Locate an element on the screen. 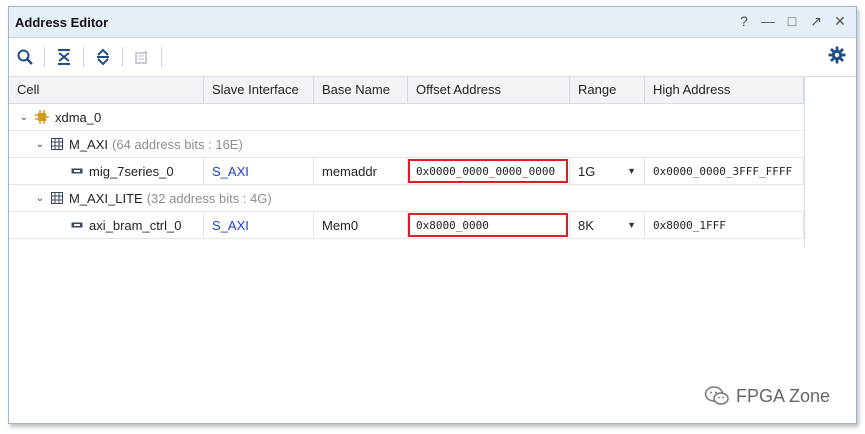 The image size is (865, 434). auto-assign-icon is located at coordinates (141, 57).